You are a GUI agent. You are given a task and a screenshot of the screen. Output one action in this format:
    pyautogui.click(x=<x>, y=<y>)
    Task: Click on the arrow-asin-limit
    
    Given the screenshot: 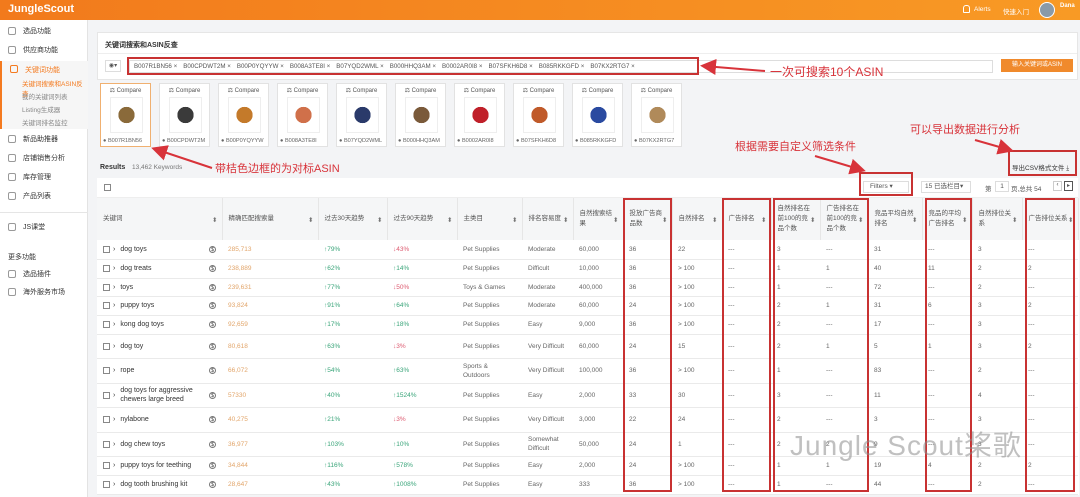 What is the action you would take?
    pyautogui.click(x=733, y=67)
    